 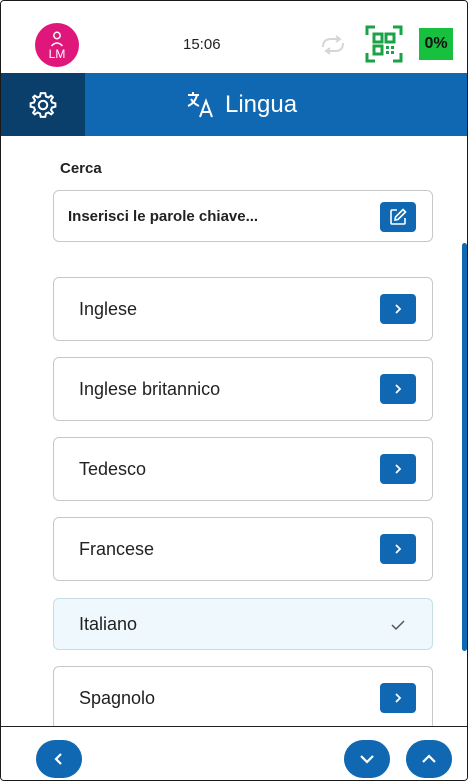 What do you see at coordinates (243, 389) in the screenshot?
I see `language-item-inglese-britannico: Inglese britannico` at bounding box center [243, 389].